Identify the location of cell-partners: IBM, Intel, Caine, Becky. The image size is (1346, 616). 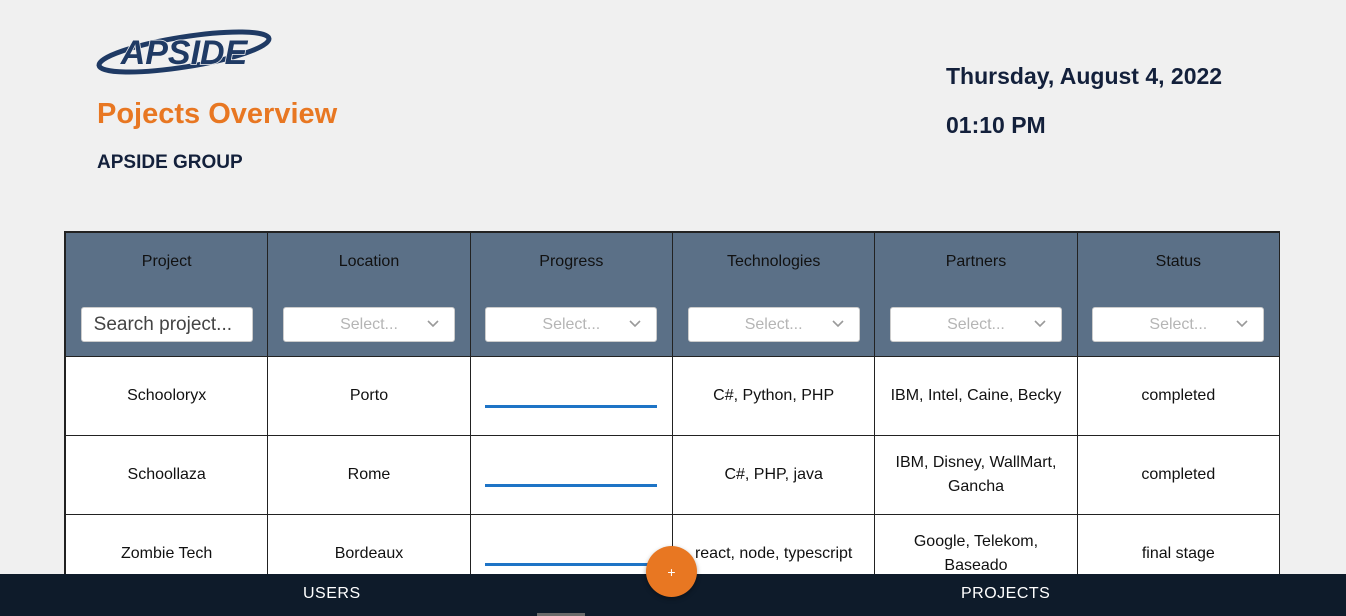
(976, 396).